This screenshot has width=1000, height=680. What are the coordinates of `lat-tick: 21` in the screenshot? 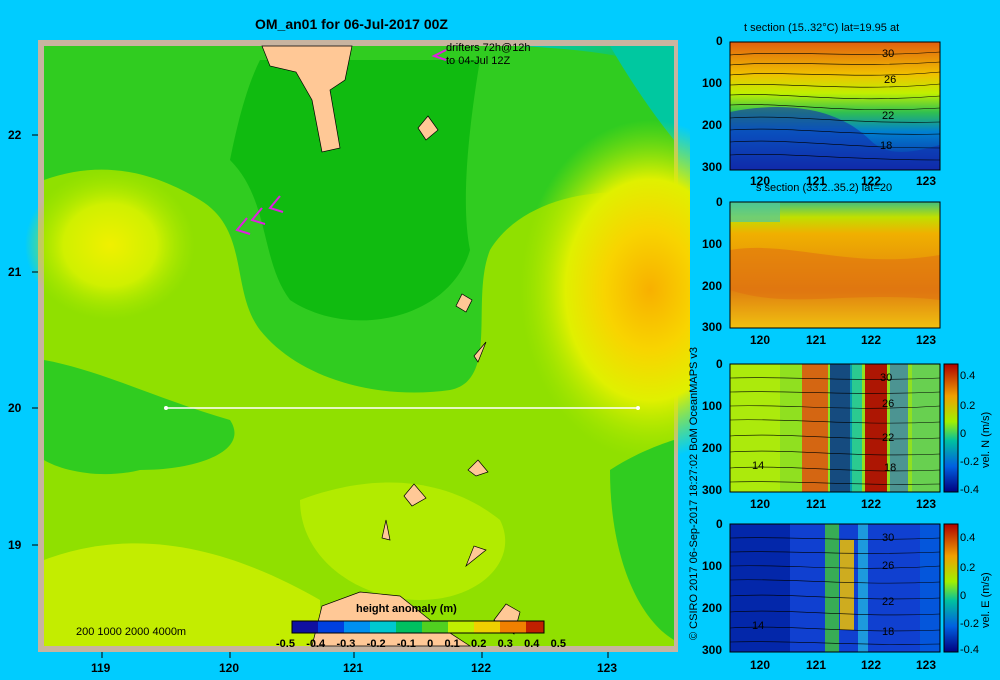 It's located at (15, 272).